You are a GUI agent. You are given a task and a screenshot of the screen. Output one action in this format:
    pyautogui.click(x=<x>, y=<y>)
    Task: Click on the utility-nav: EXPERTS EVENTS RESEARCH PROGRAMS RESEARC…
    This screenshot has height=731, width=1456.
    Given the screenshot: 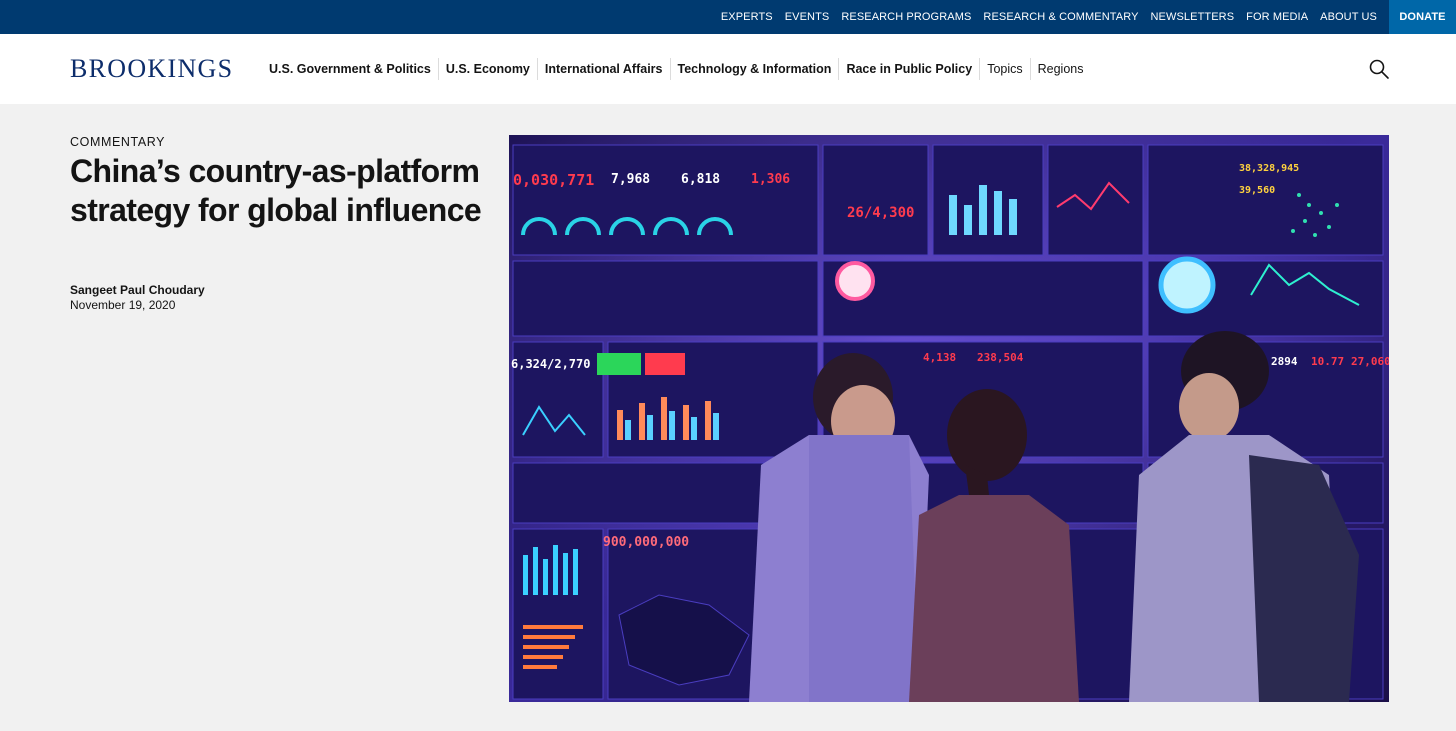 What is the action you would take?
    pyautogui.click(x=1088, y=17)
    